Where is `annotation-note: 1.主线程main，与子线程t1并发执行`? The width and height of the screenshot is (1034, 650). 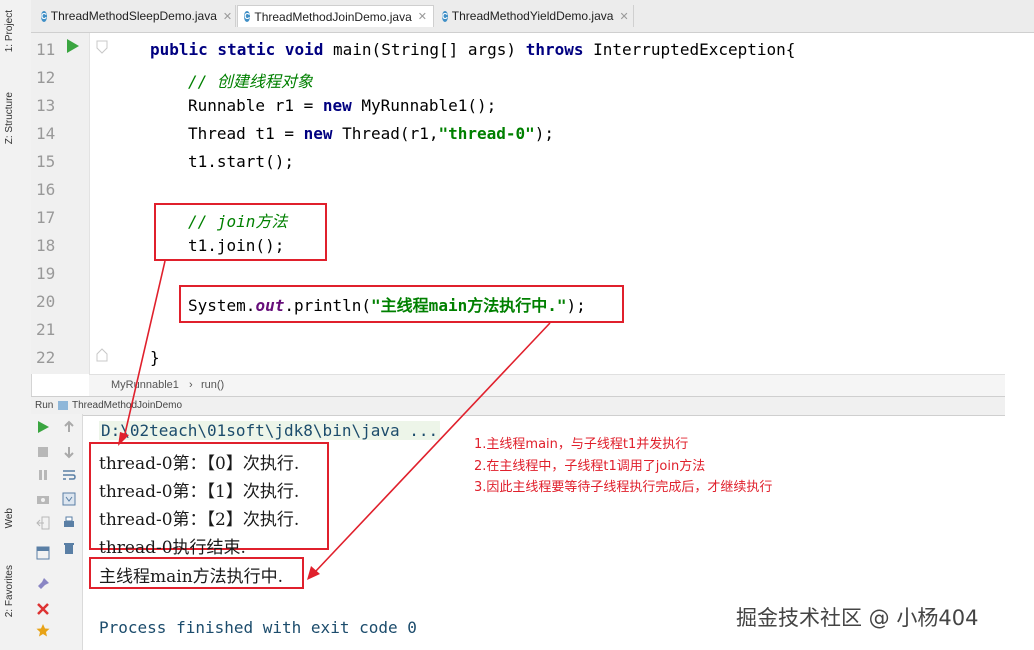
annotation-note: 1.主线程main，与子线程t1并发执行 is located at coordinates (581, 444).